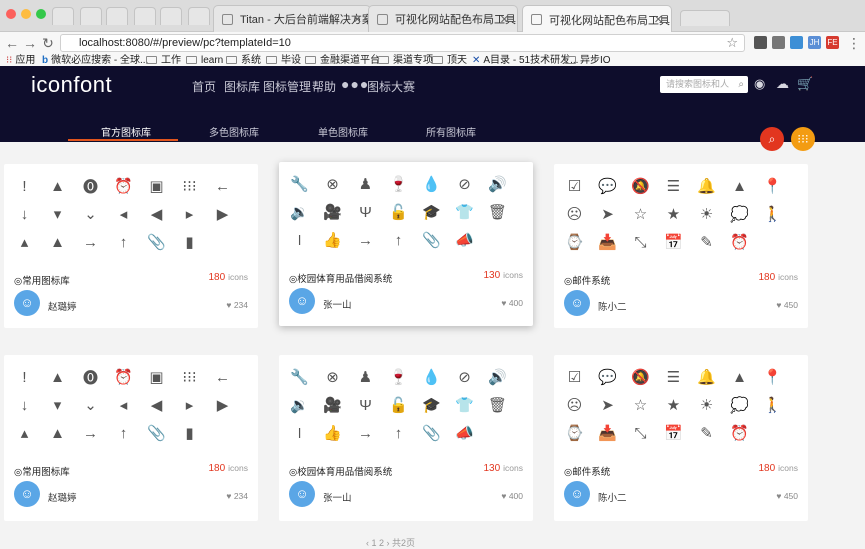 This screenshot has height=549, width=865. Describe the element at coordinates (805, 84) in the screenshot. I see `cart-icon: 🛒` at that location.